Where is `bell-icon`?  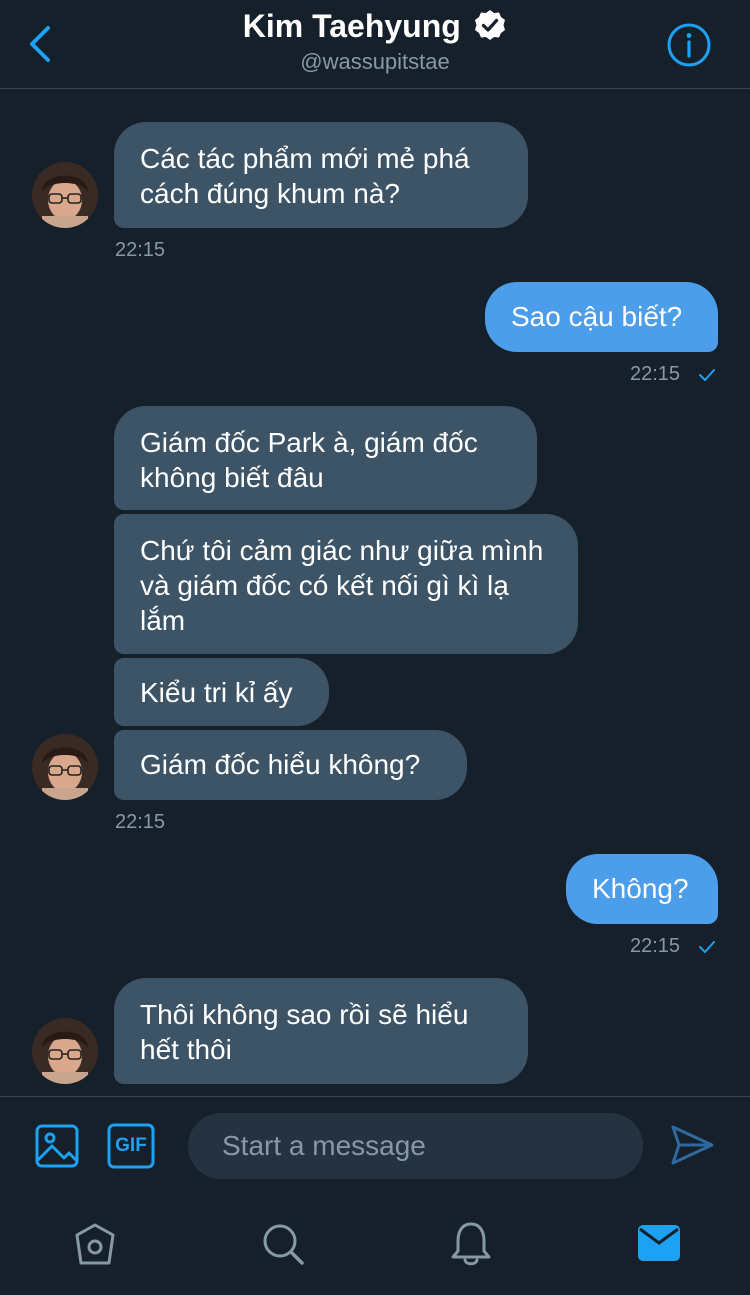 bell-icon is located at coordinates (471, 1244).